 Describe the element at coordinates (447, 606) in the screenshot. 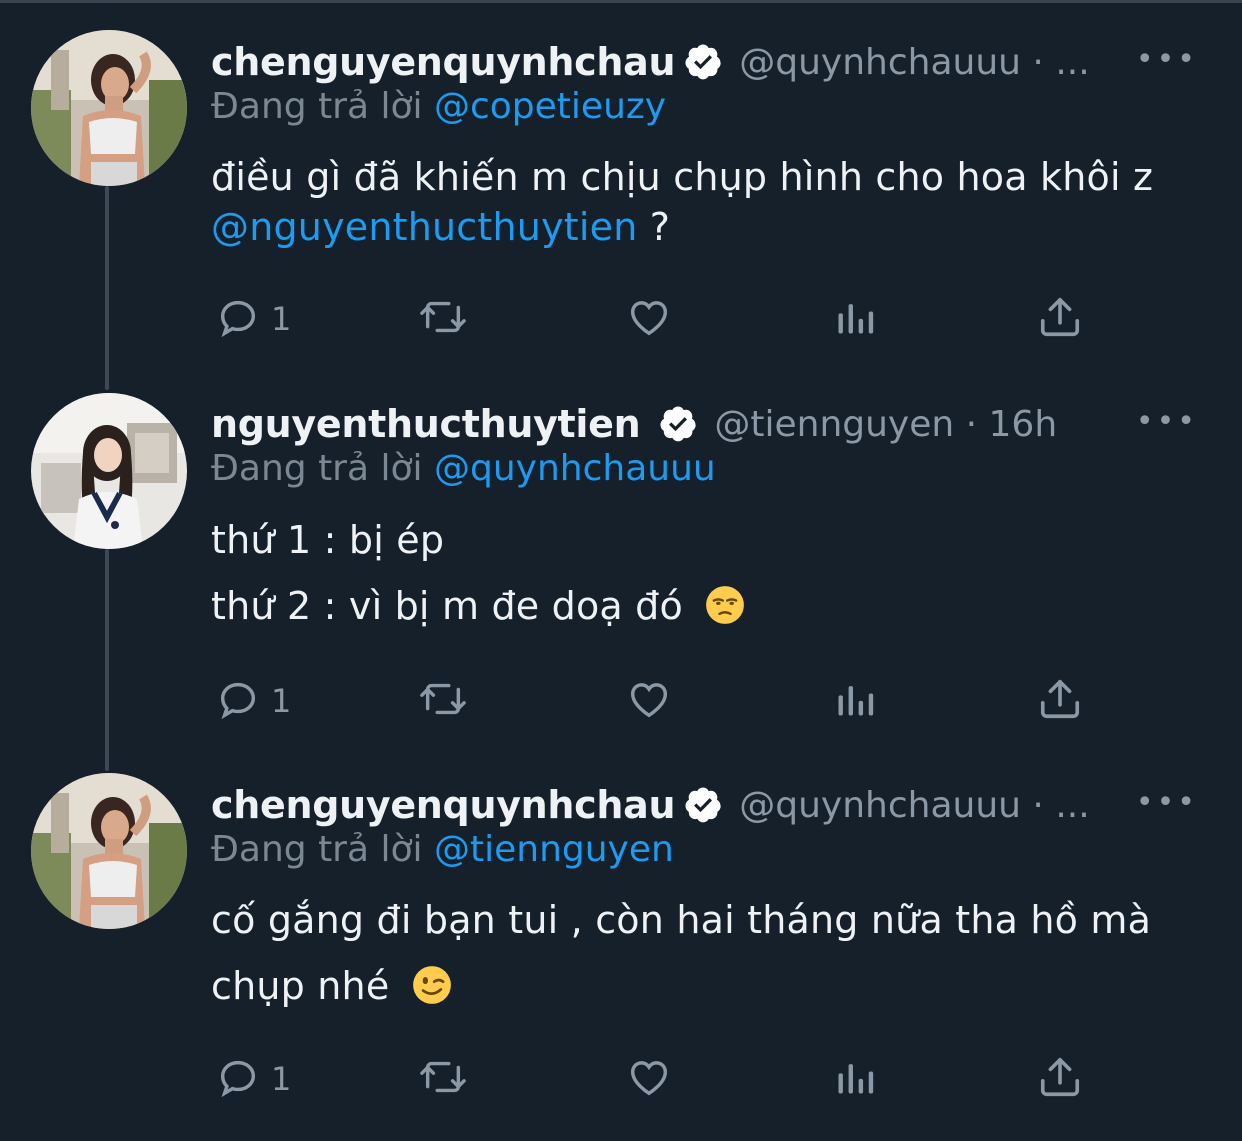

I see `tweet-text-line: thứ 2 : vì bị m đe doạ đó` at that location.